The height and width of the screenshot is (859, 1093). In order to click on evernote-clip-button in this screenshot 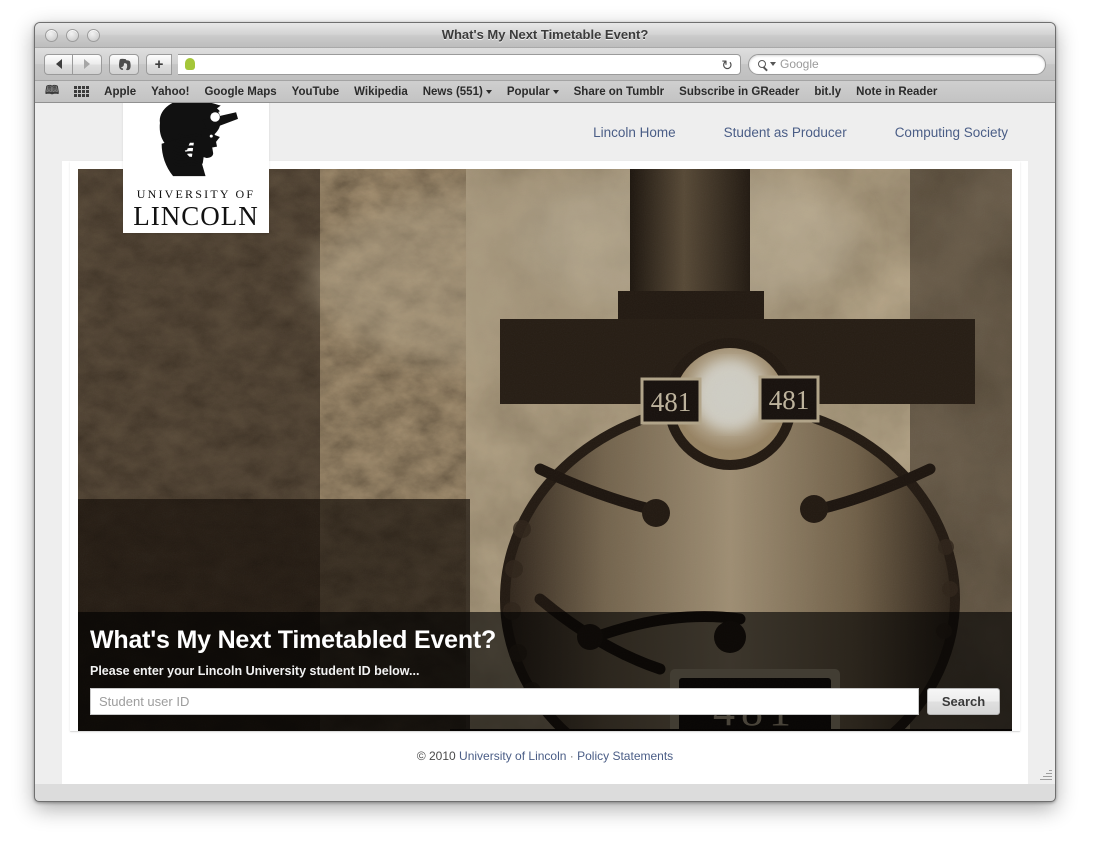, I will do `click(124, 64)`.